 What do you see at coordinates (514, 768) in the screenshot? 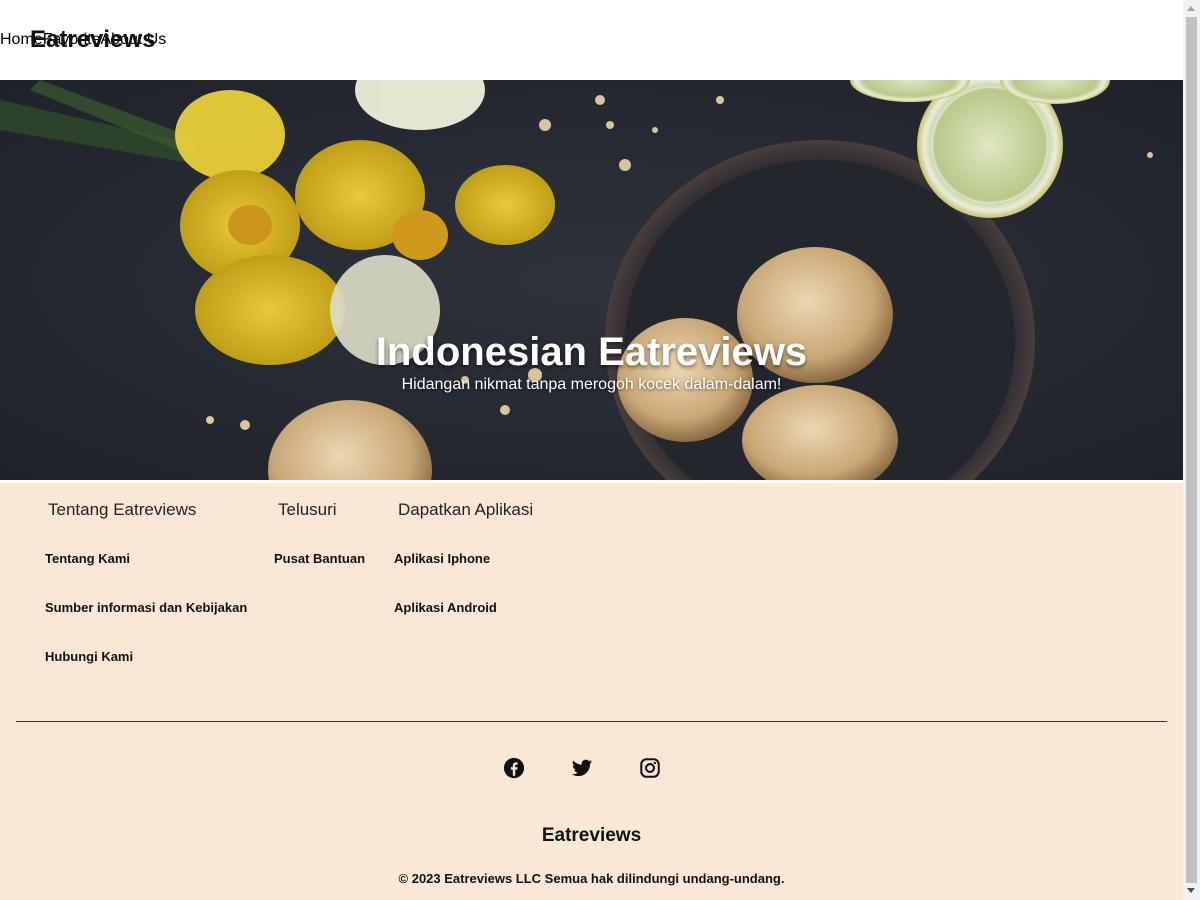
I see `facebook-icon` at bounding box center [514, 768].